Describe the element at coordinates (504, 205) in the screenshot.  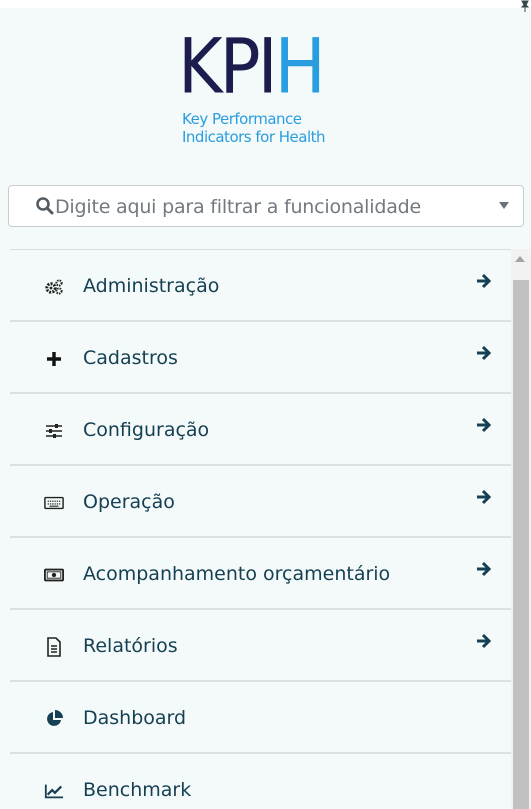
I see `chevron-down-icon` at that location.